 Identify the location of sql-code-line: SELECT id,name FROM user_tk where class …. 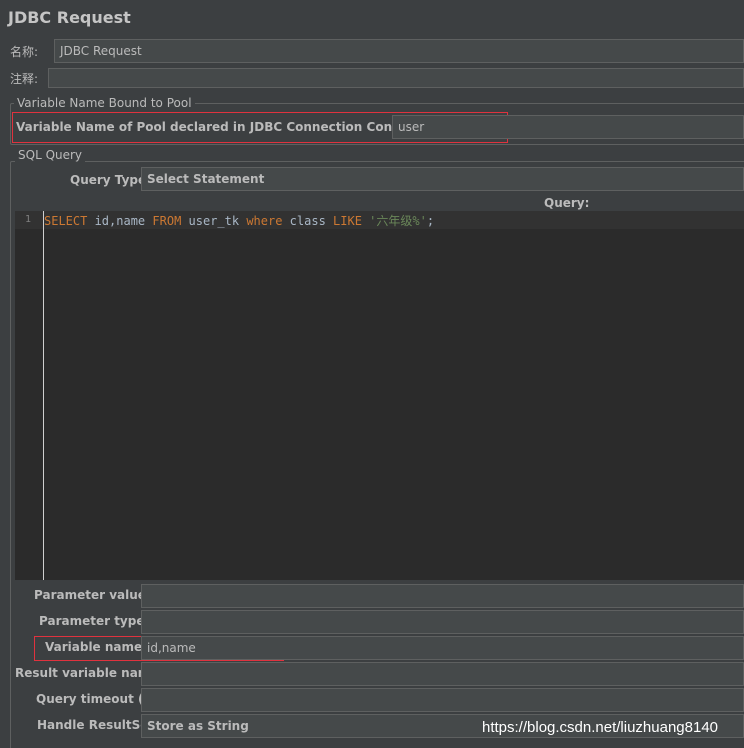
(239, 220).